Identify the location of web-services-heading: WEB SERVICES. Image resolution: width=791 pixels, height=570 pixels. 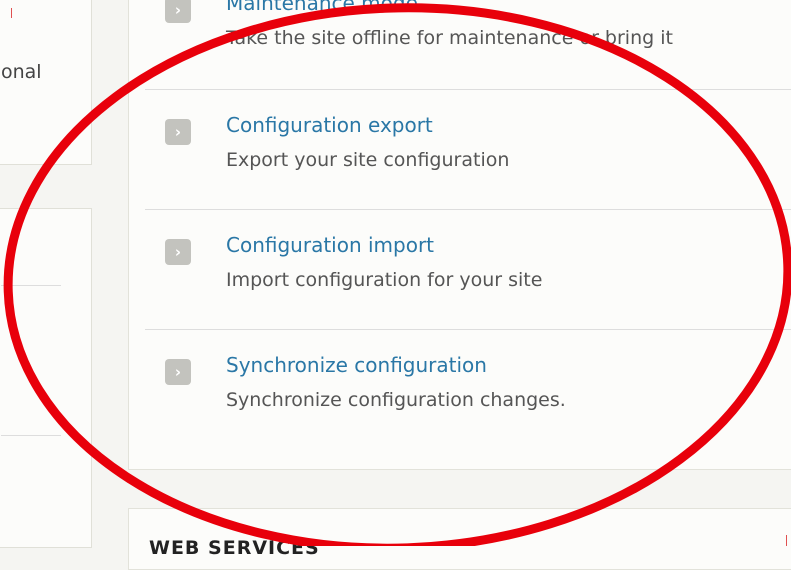
(234, 548).